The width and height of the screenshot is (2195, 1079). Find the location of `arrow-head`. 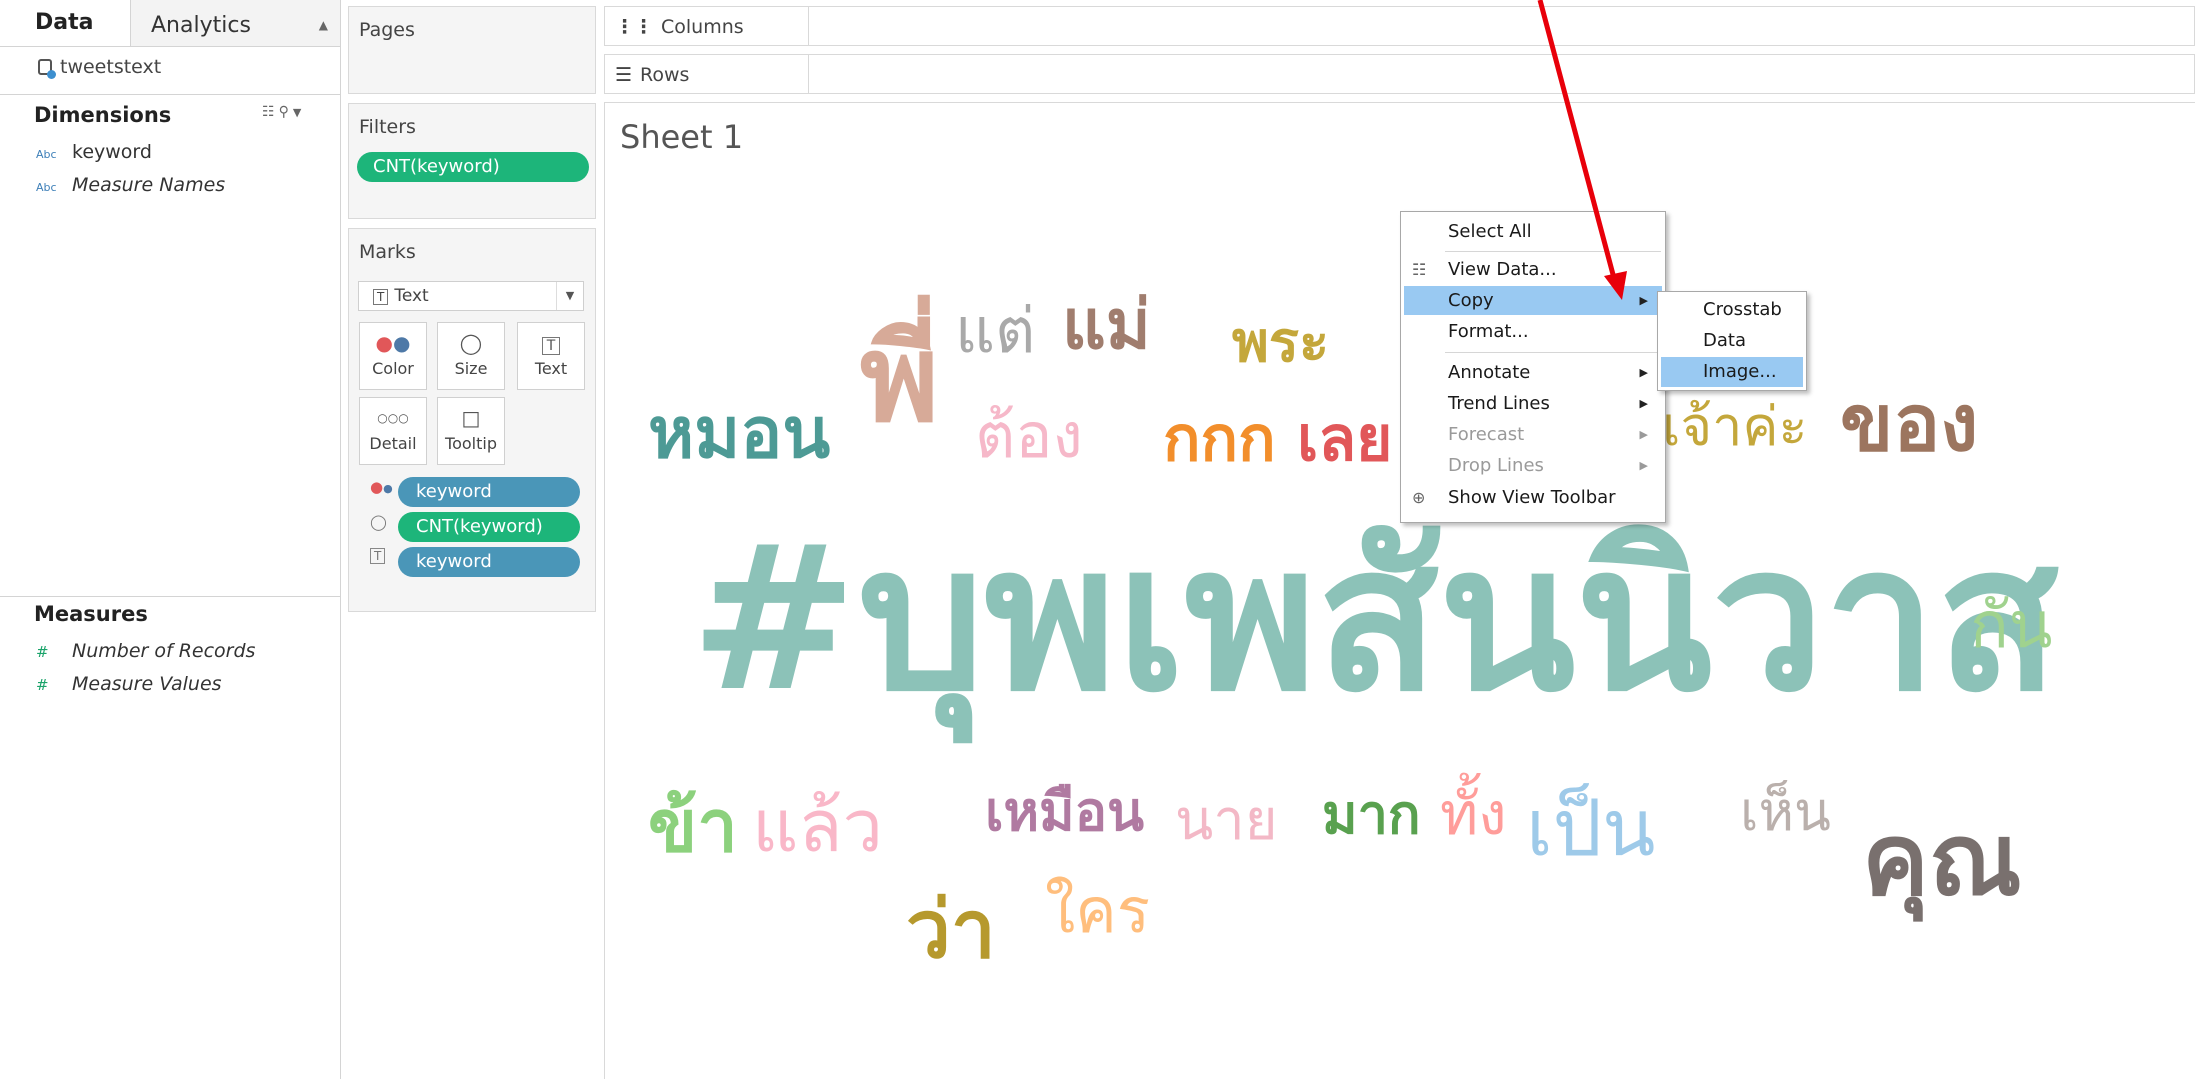

arrow-head is located at coordinates (1615, 285).